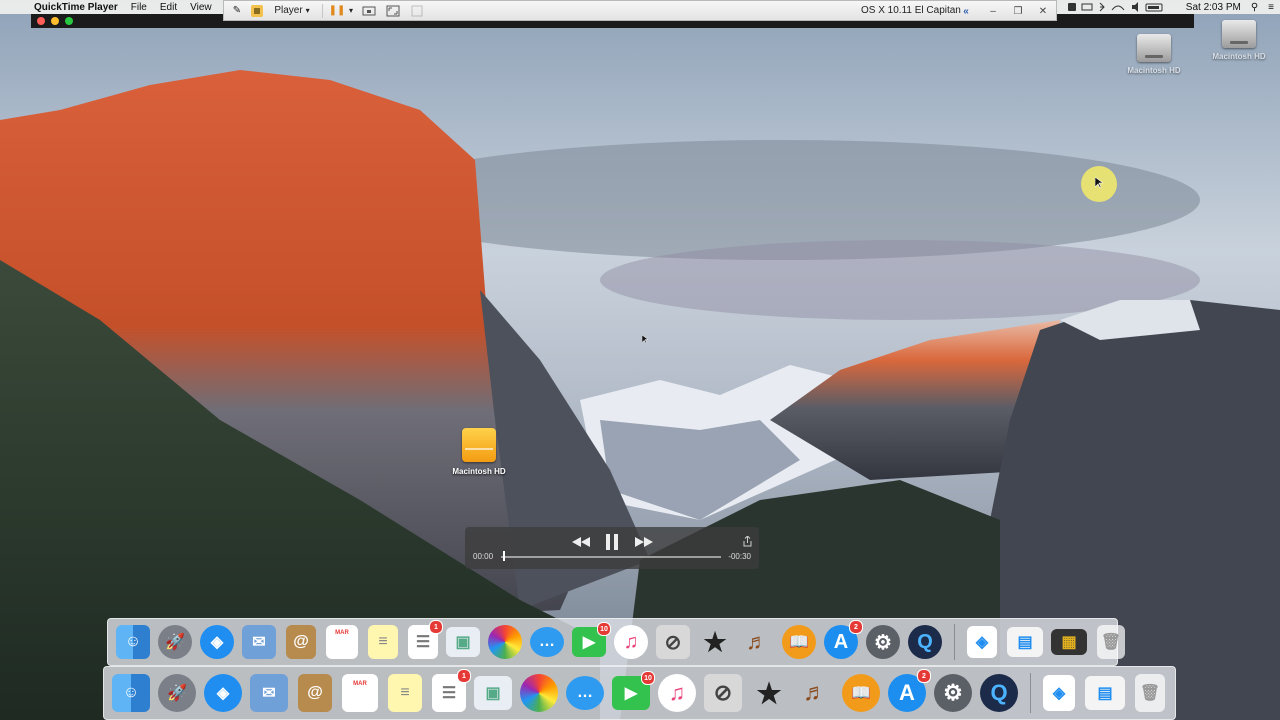 Image resolution: width=1280 pixels, height=720 pixels. Describe the element at coordinates (417, 10) in the screenshot. I see `unity-mode-icon` at that location.